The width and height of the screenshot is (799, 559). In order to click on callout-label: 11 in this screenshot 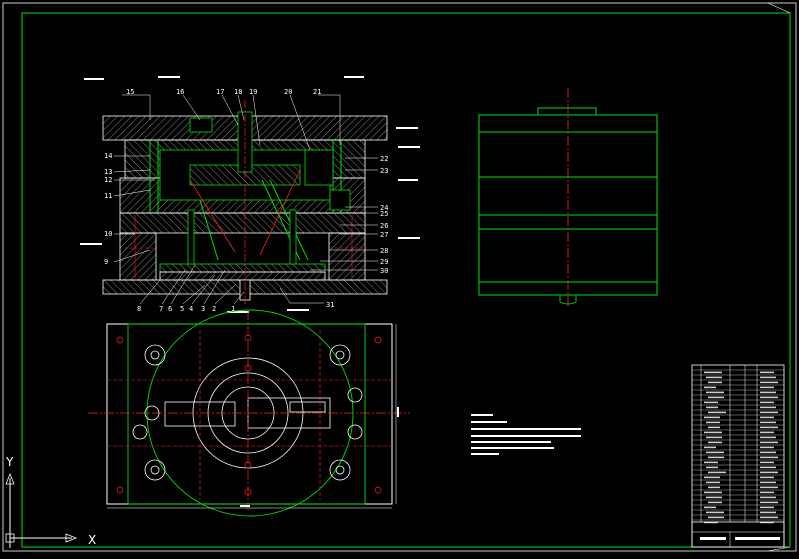, I will do `click(108, 196)`.